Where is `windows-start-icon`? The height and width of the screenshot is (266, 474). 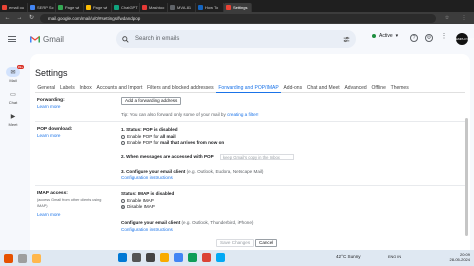 windows-start-icon is located at coordinates (122, 257).